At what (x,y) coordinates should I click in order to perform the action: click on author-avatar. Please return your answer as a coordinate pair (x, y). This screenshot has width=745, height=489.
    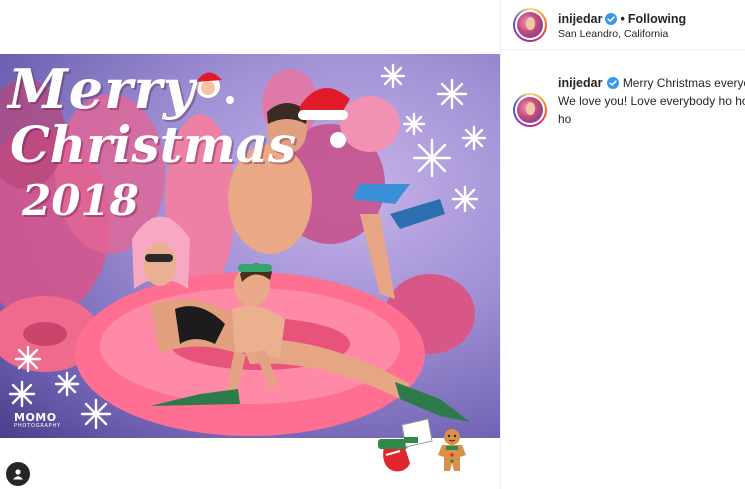
    Looking at the image, I should click on (530, 25).